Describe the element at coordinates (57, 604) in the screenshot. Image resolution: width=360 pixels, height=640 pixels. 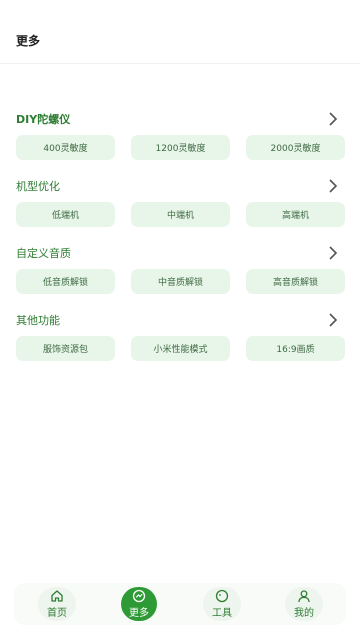
I see `tab-home: 首页` at that location.